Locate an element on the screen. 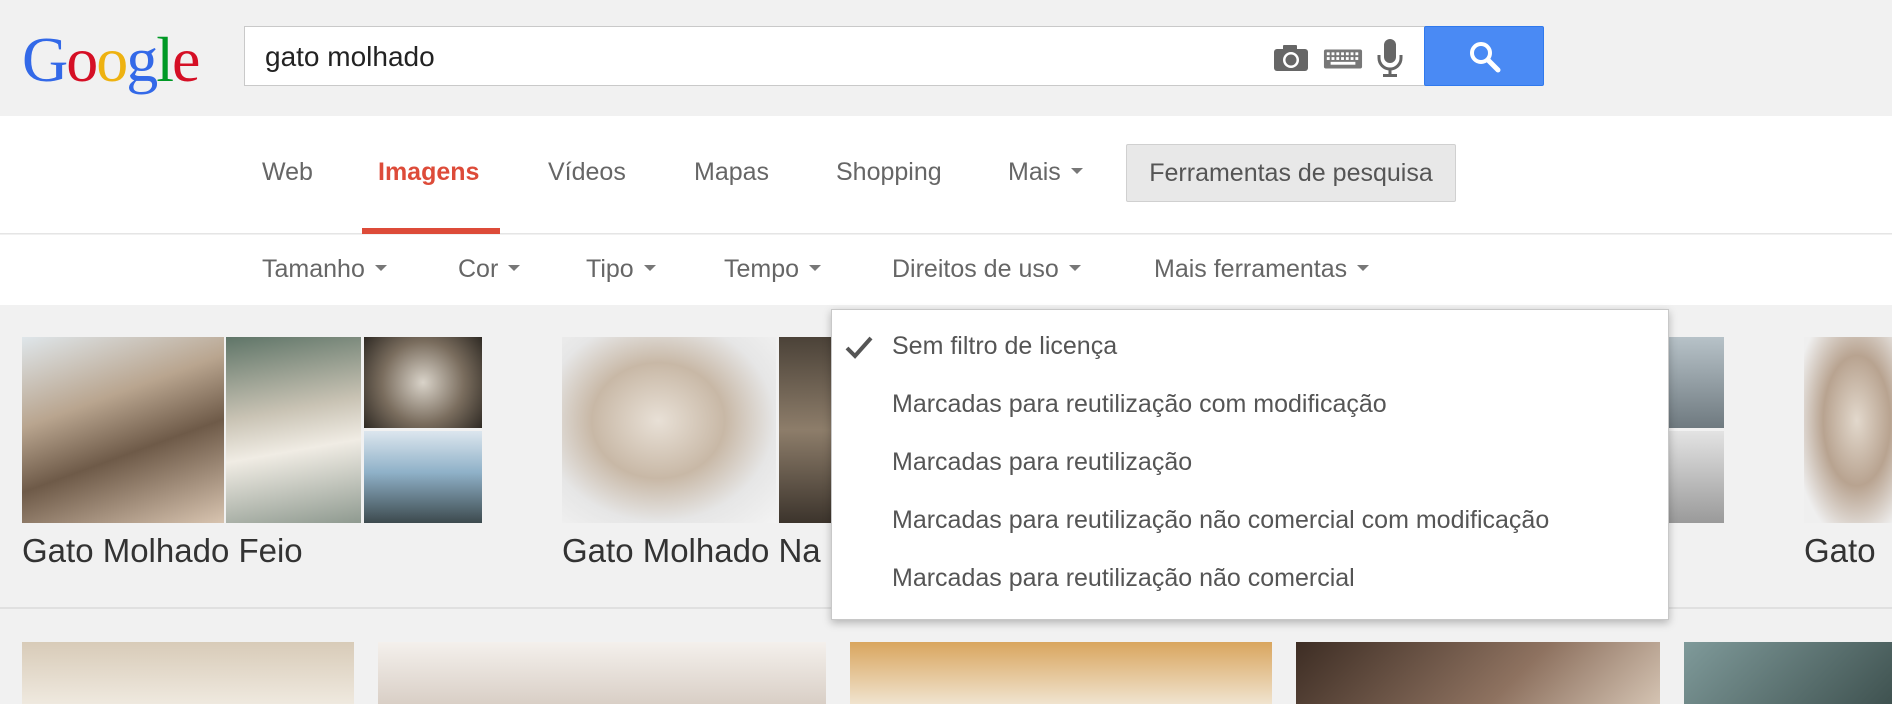  tab-maps: Mapas is located at coordinates (731, 172).